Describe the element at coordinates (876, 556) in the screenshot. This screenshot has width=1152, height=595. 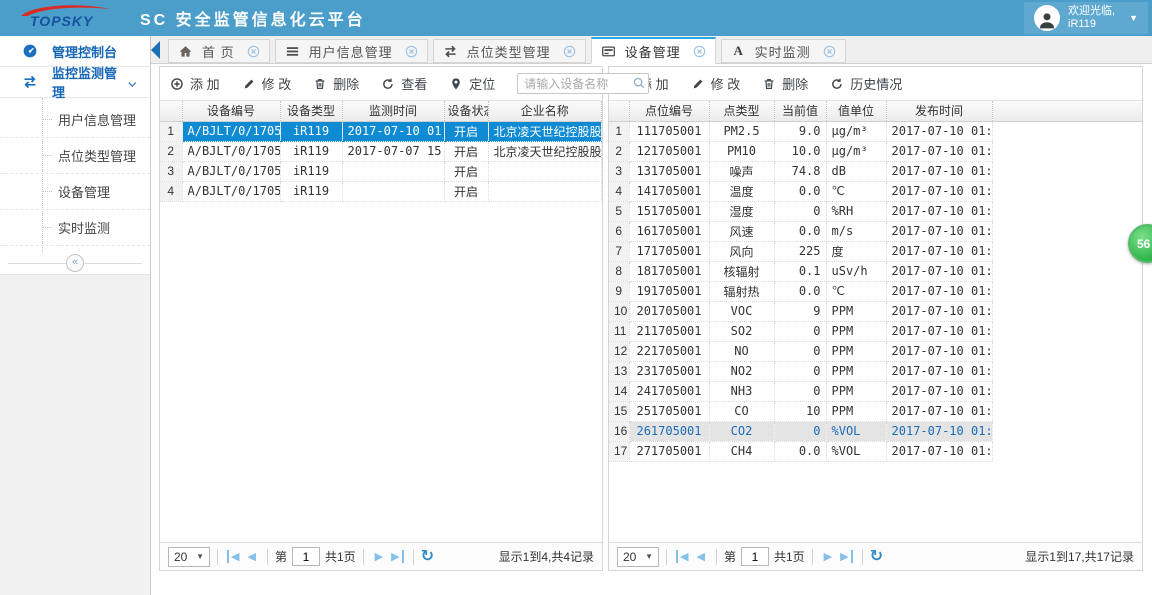
I see `refresh-button: ↻` at that location.